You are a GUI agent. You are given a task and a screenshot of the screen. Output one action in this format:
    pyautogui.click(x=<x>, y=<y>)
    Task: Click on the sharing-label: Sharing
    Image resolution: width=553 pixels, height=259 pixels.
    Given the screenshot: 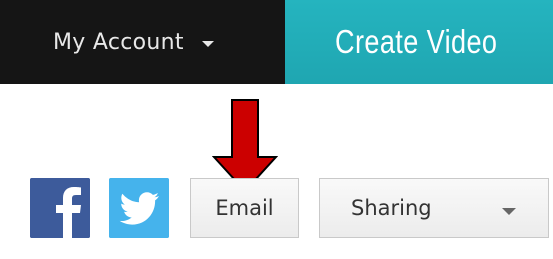 What is the action you would take?
    pyautogui.click(x=391, y=208)
    